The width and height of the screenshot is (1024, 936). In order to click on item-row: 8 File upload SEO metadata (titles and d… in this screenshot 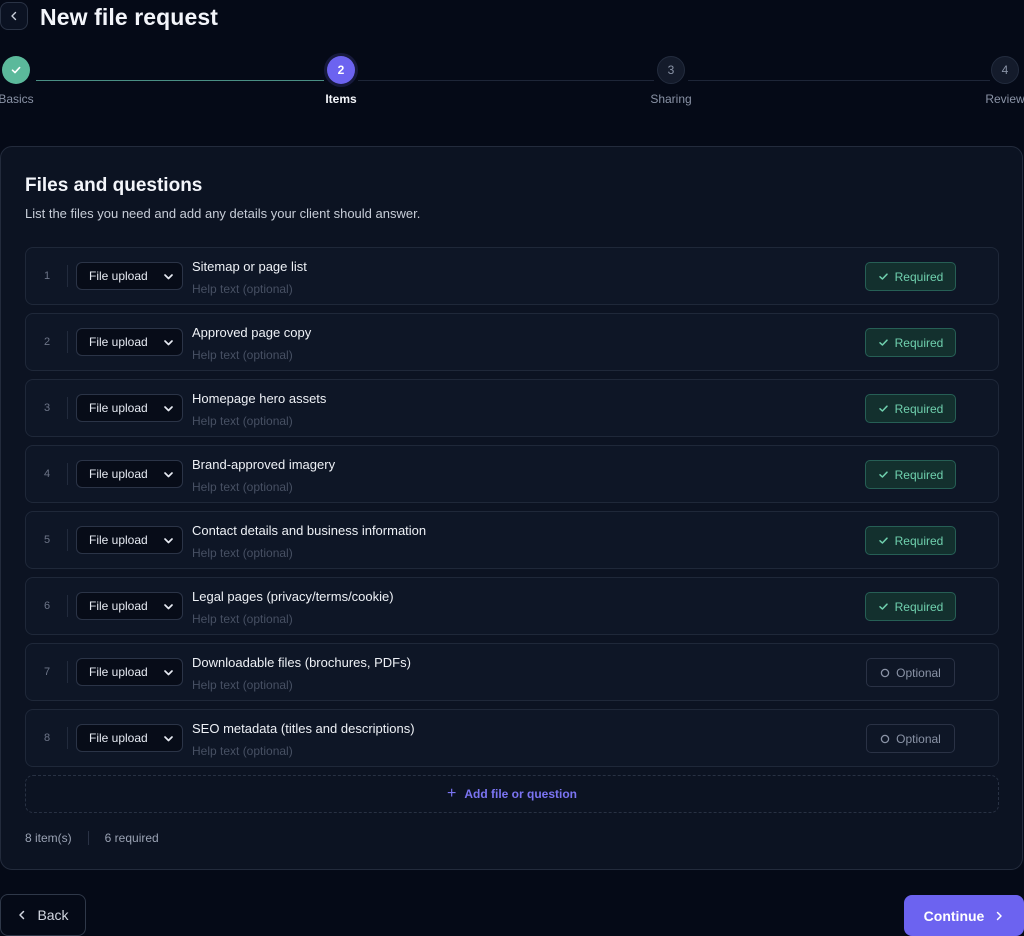, I will do `click(512, 738)`.